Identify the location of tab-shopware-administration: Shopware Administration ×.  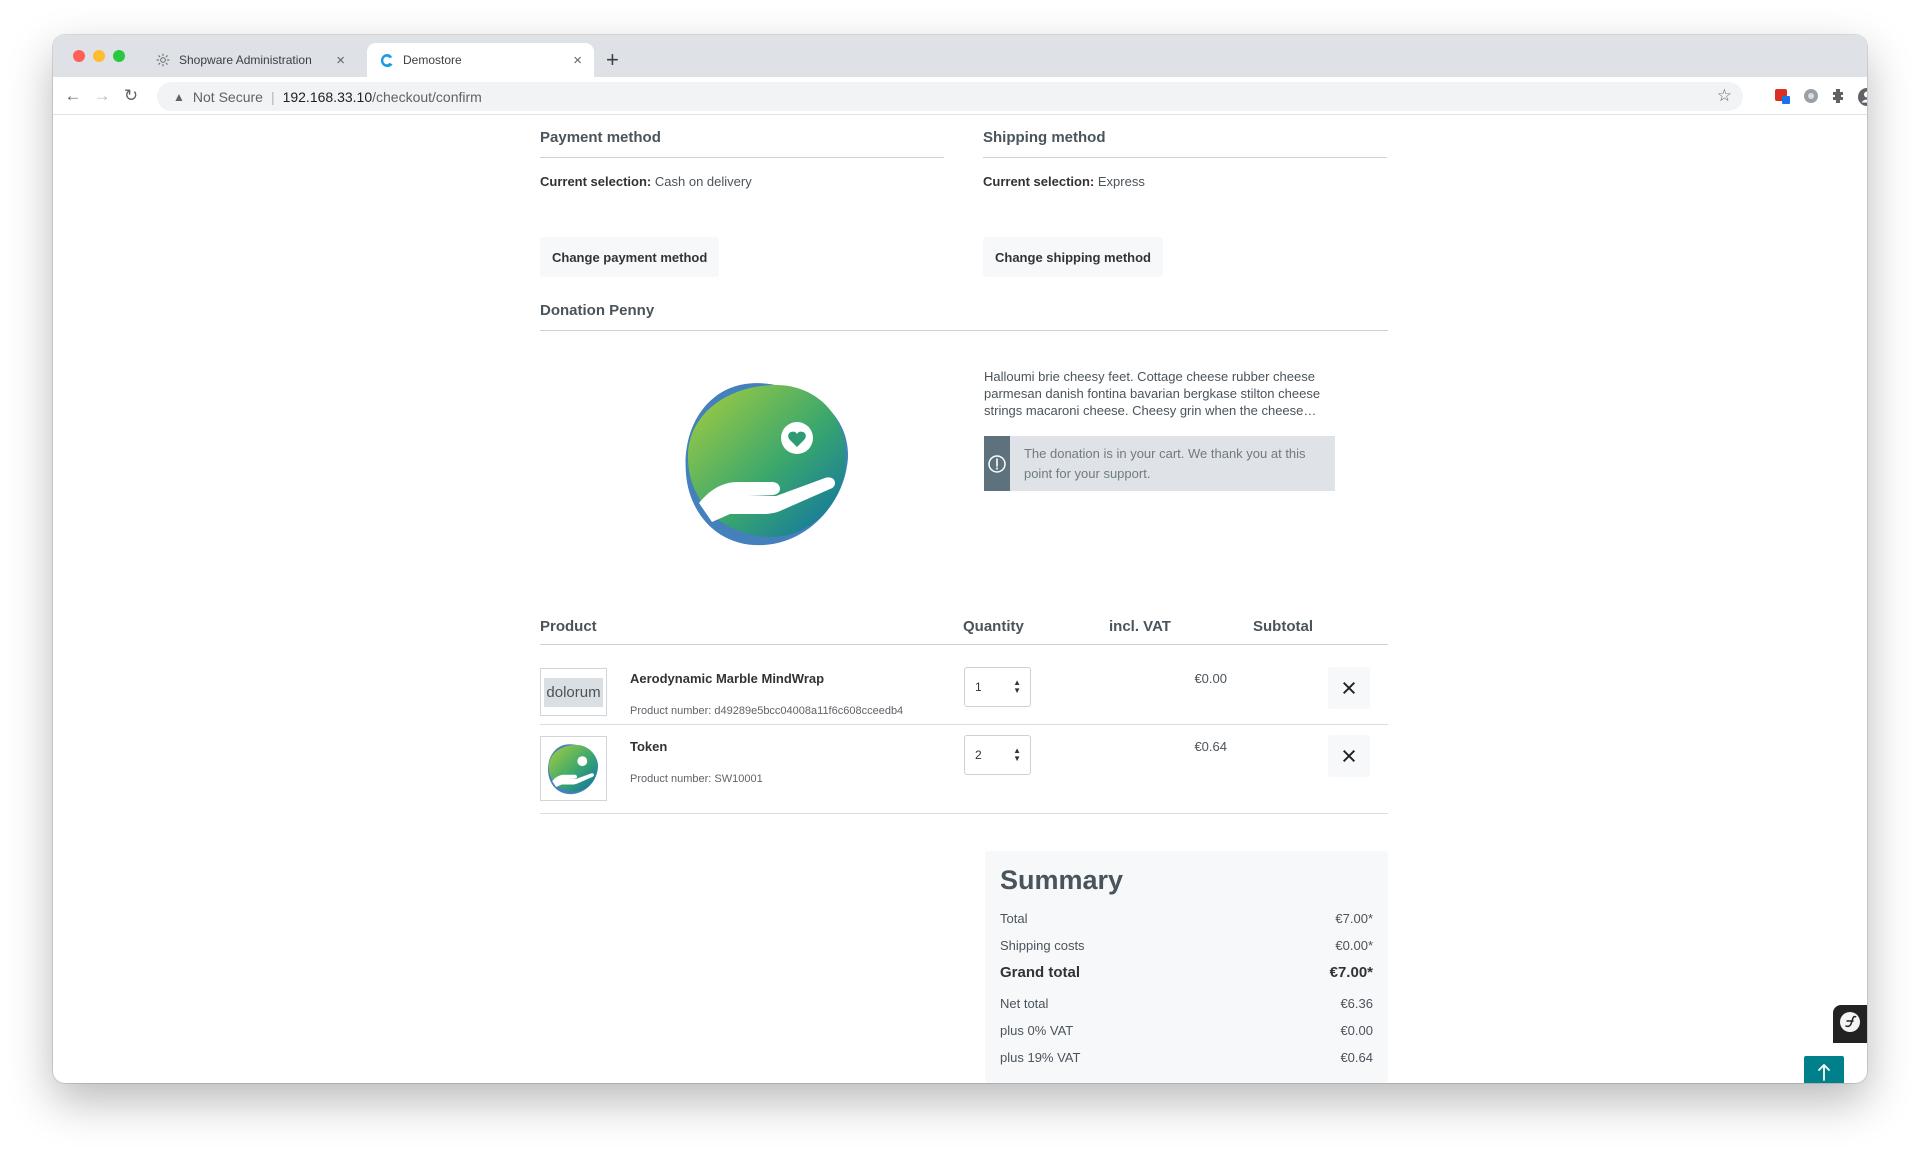
(250, 60).